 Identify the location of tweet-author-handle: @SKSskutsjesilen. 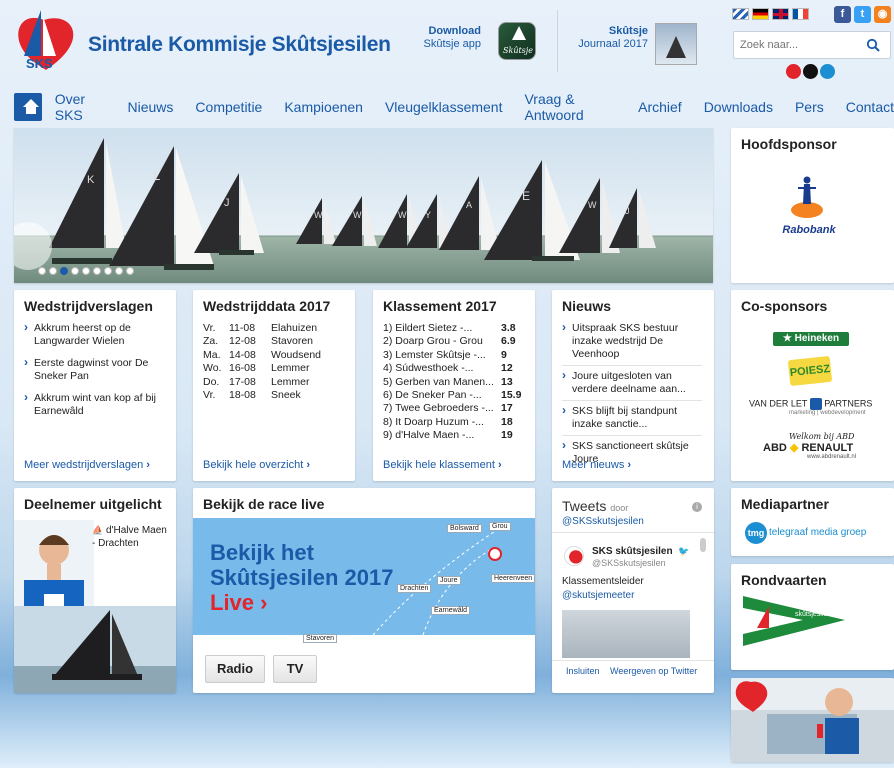
(629, 563).